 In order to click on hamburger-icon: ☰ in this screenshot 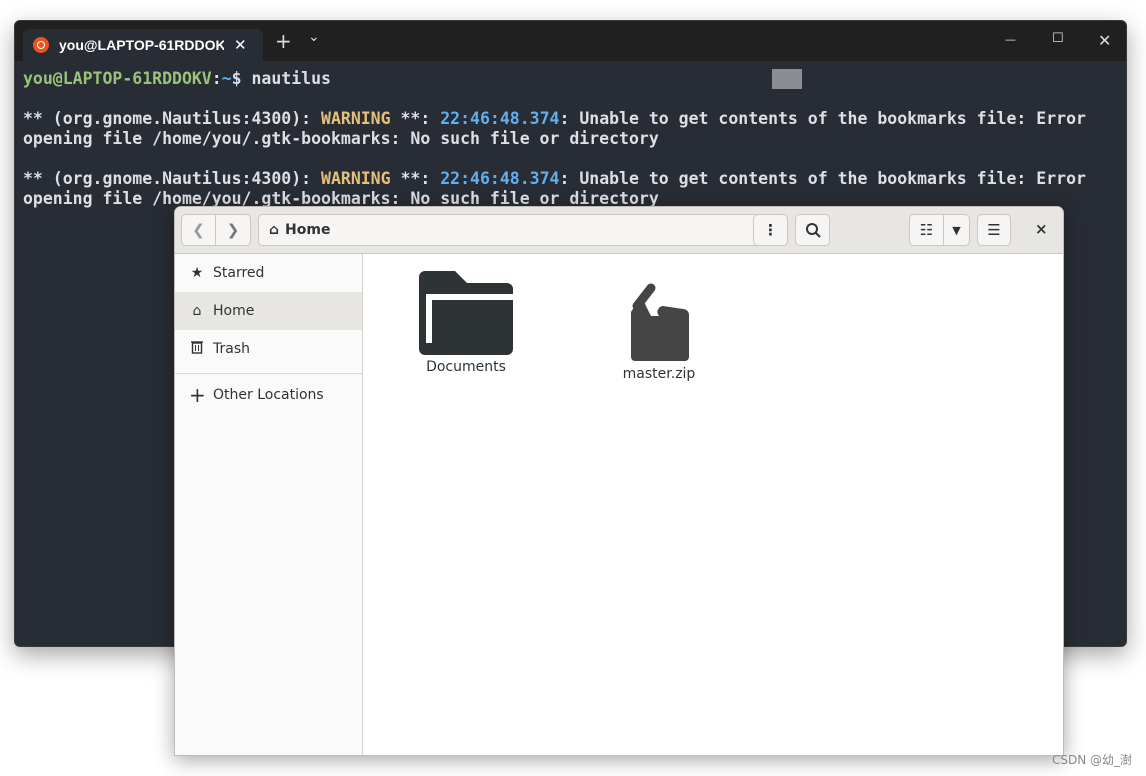, I will do `click(994, 230)`.